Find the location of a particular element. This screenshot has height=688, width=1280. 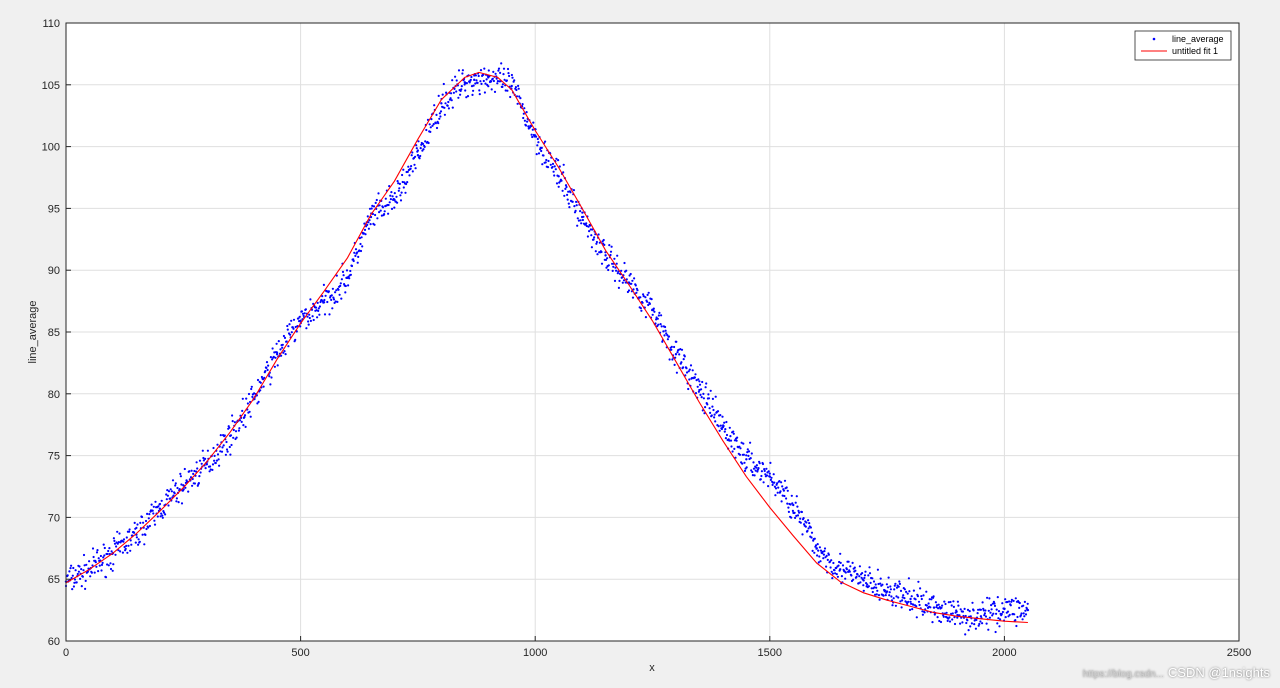

x-tick-label: 2000 is located at coordinates (1004, 653).